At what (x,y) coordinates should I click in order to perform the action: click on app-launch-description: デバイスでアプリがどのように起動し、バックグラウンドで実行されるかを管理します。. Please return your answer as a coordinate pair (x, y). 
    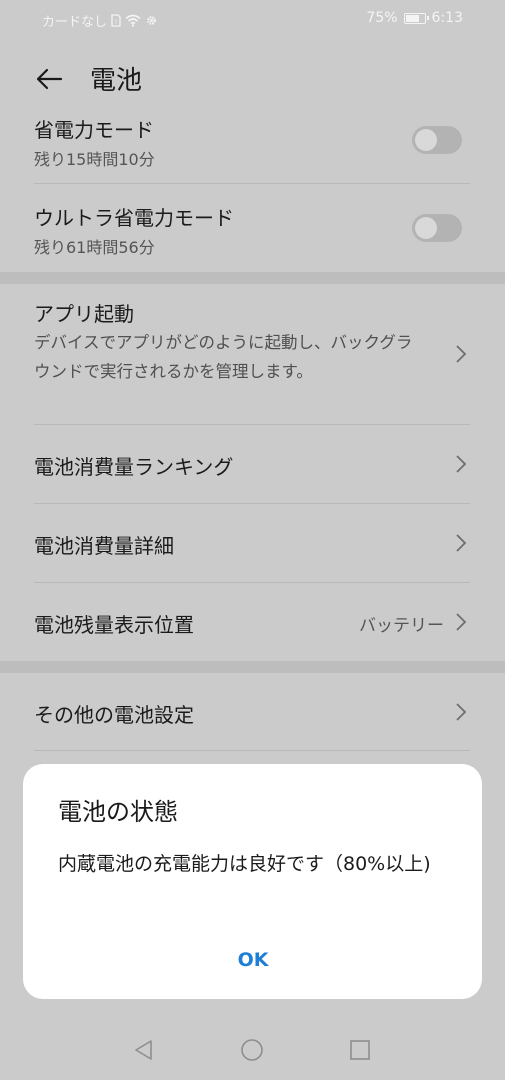
    Looking at the image, I should click on (223, 357).